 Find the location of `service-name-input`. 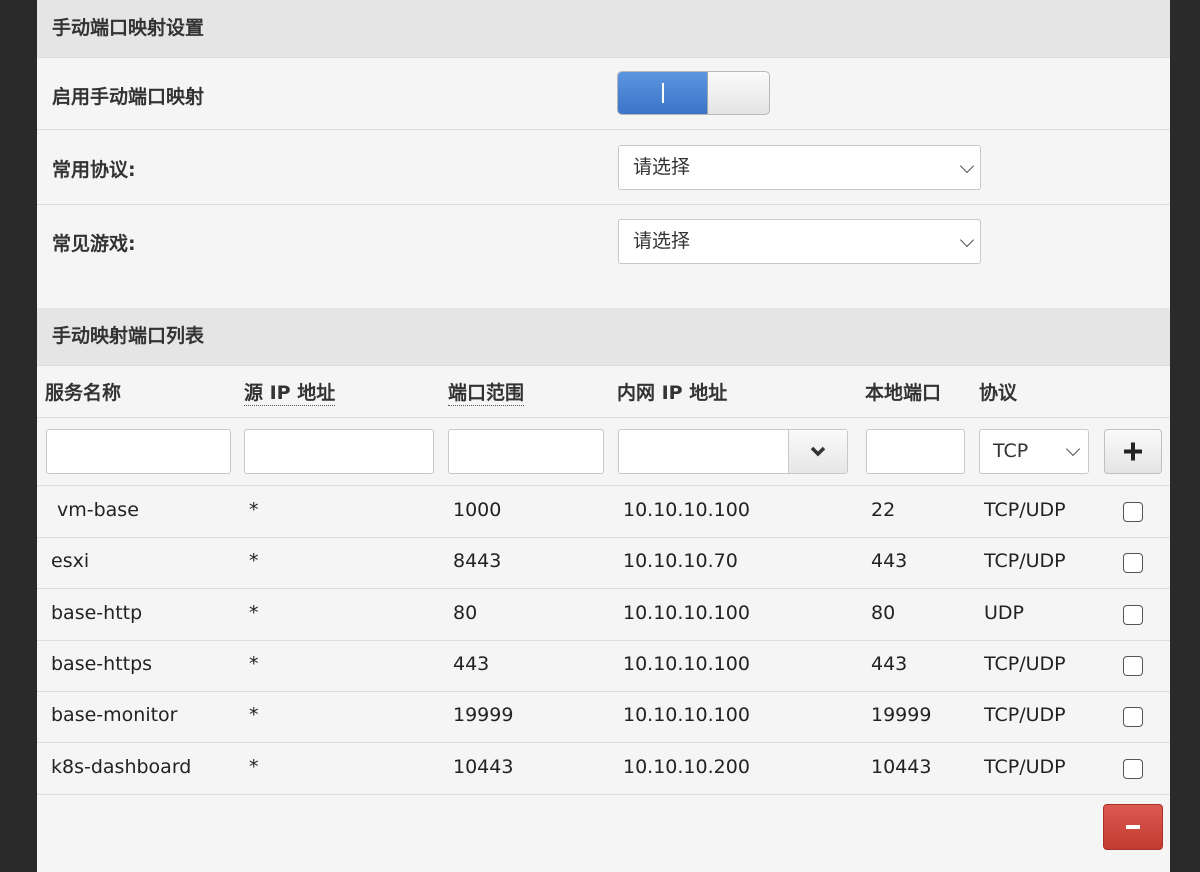

service-name-input is located at coordinates (138, 451).